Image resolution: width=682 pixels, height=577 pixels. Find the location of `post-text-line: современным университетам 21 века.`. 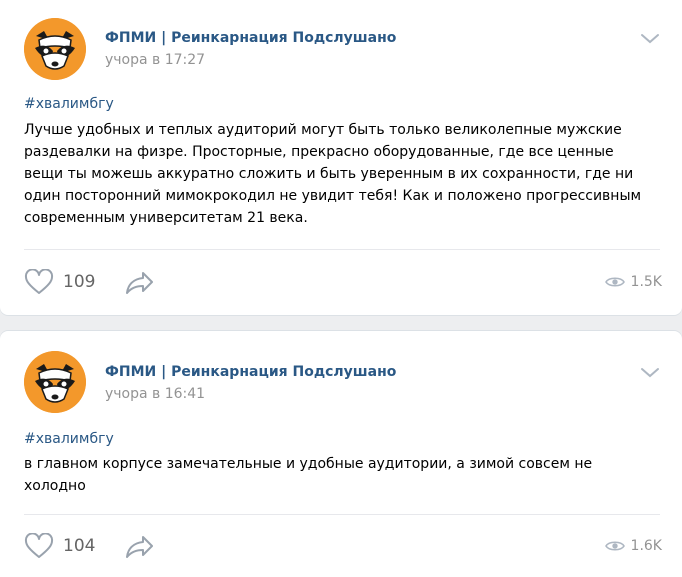

post-text-line: современным университетам 21 века. is located at coordinates (166, 218).